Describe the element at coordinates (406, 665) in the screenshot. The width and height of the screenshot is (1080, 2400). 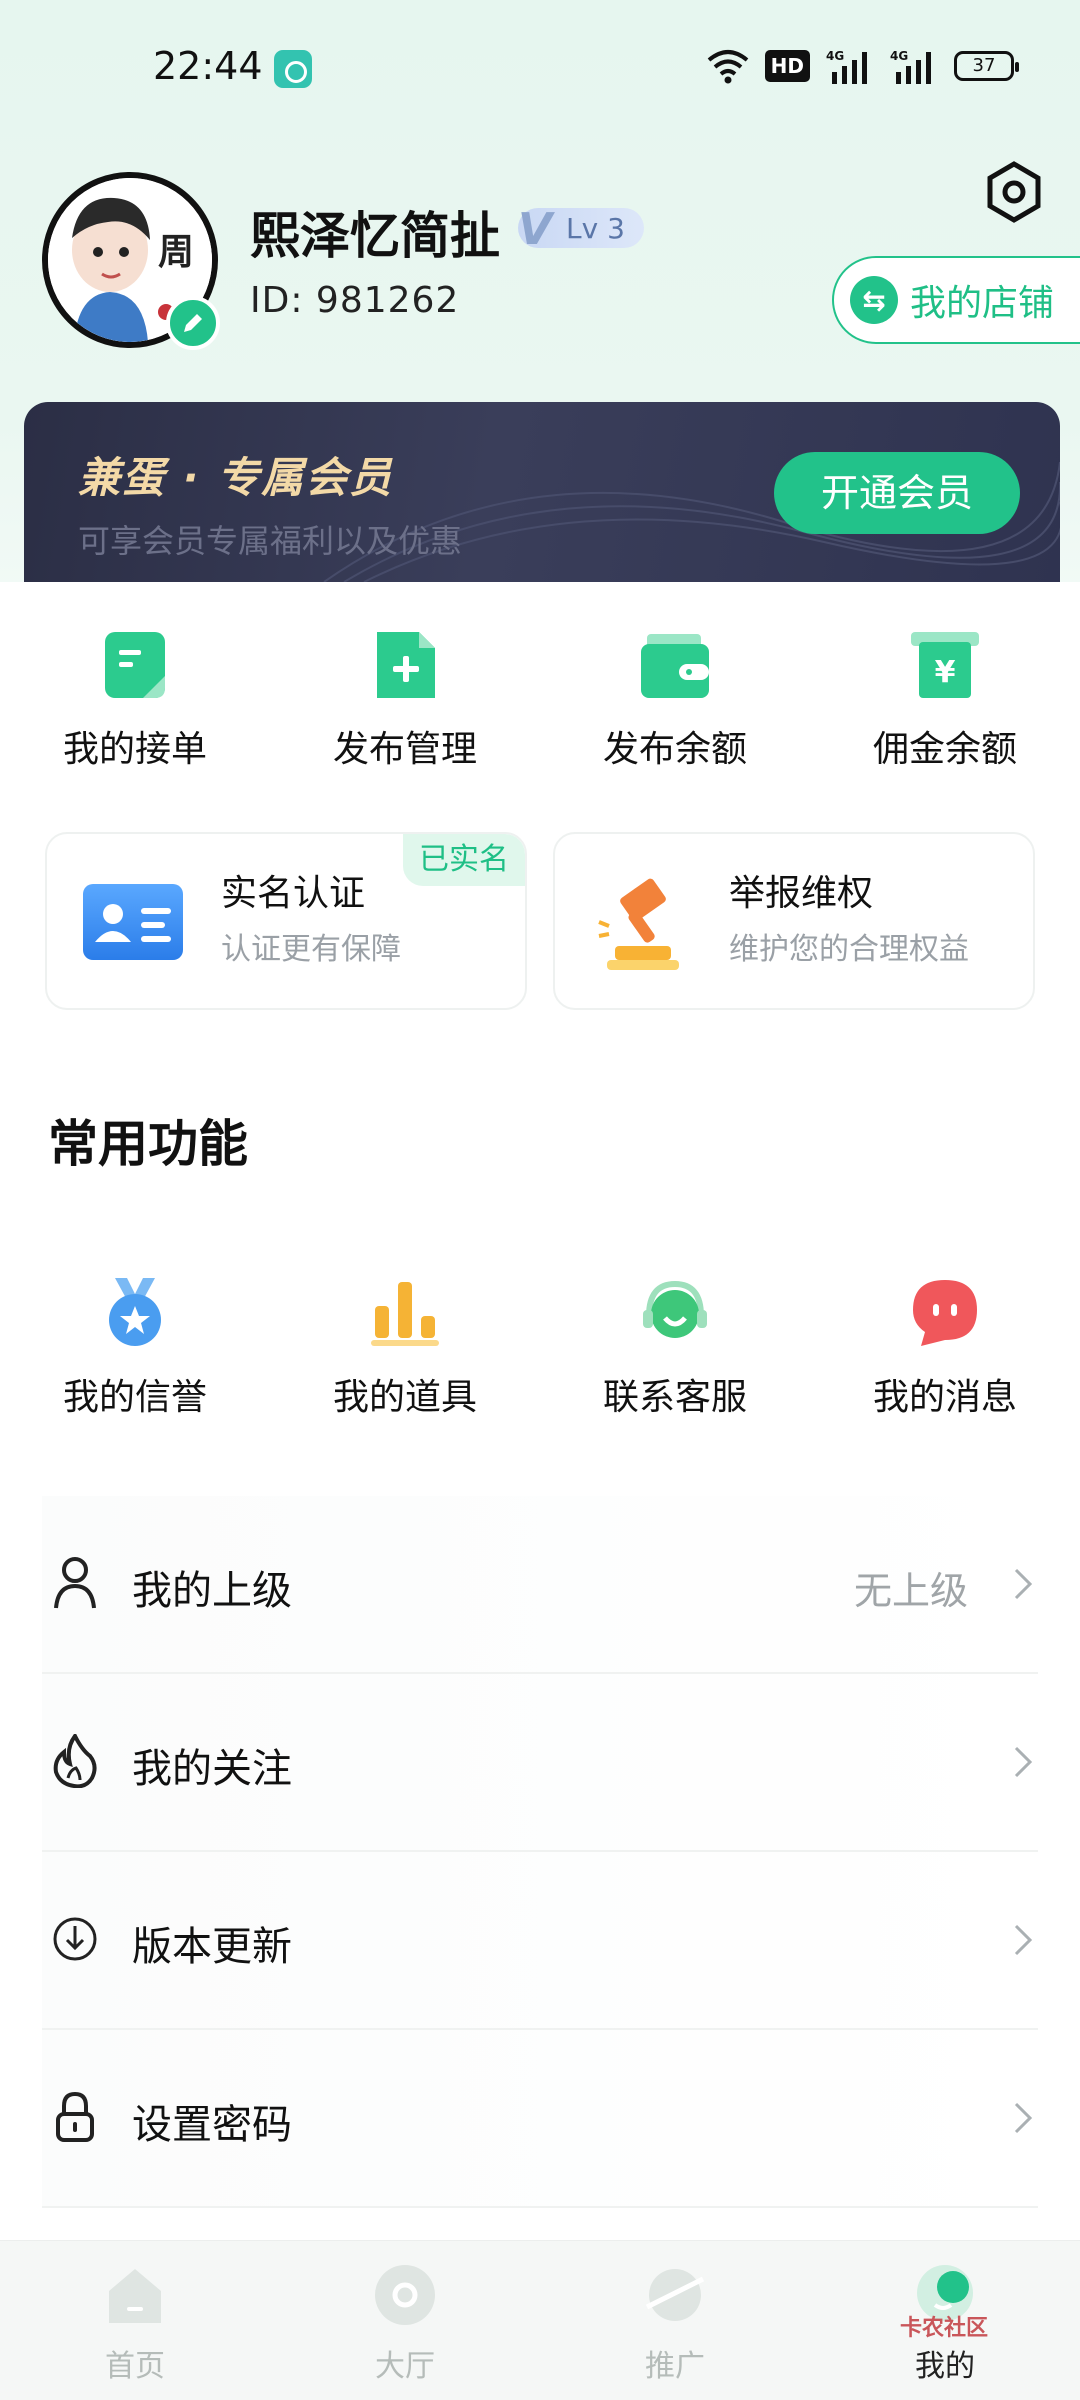
I see `publish-icon` at that location.